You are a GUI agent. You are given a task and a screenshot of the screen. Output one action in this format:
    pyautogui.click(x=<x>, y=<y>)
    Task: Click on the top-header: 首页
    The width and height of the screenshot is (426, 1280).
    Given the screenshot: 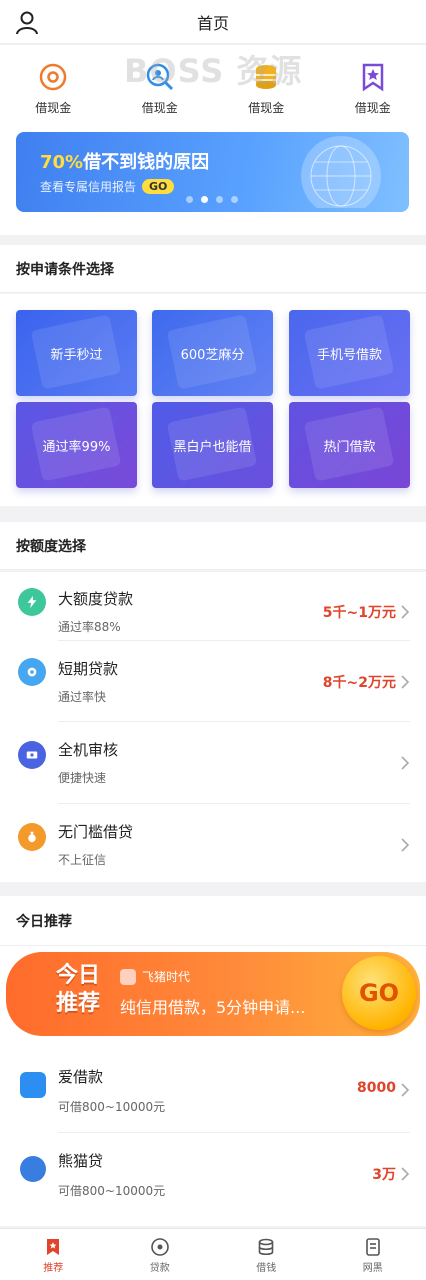 What is the action you would take?
    pyautogui.click(x=213, y=22)
    